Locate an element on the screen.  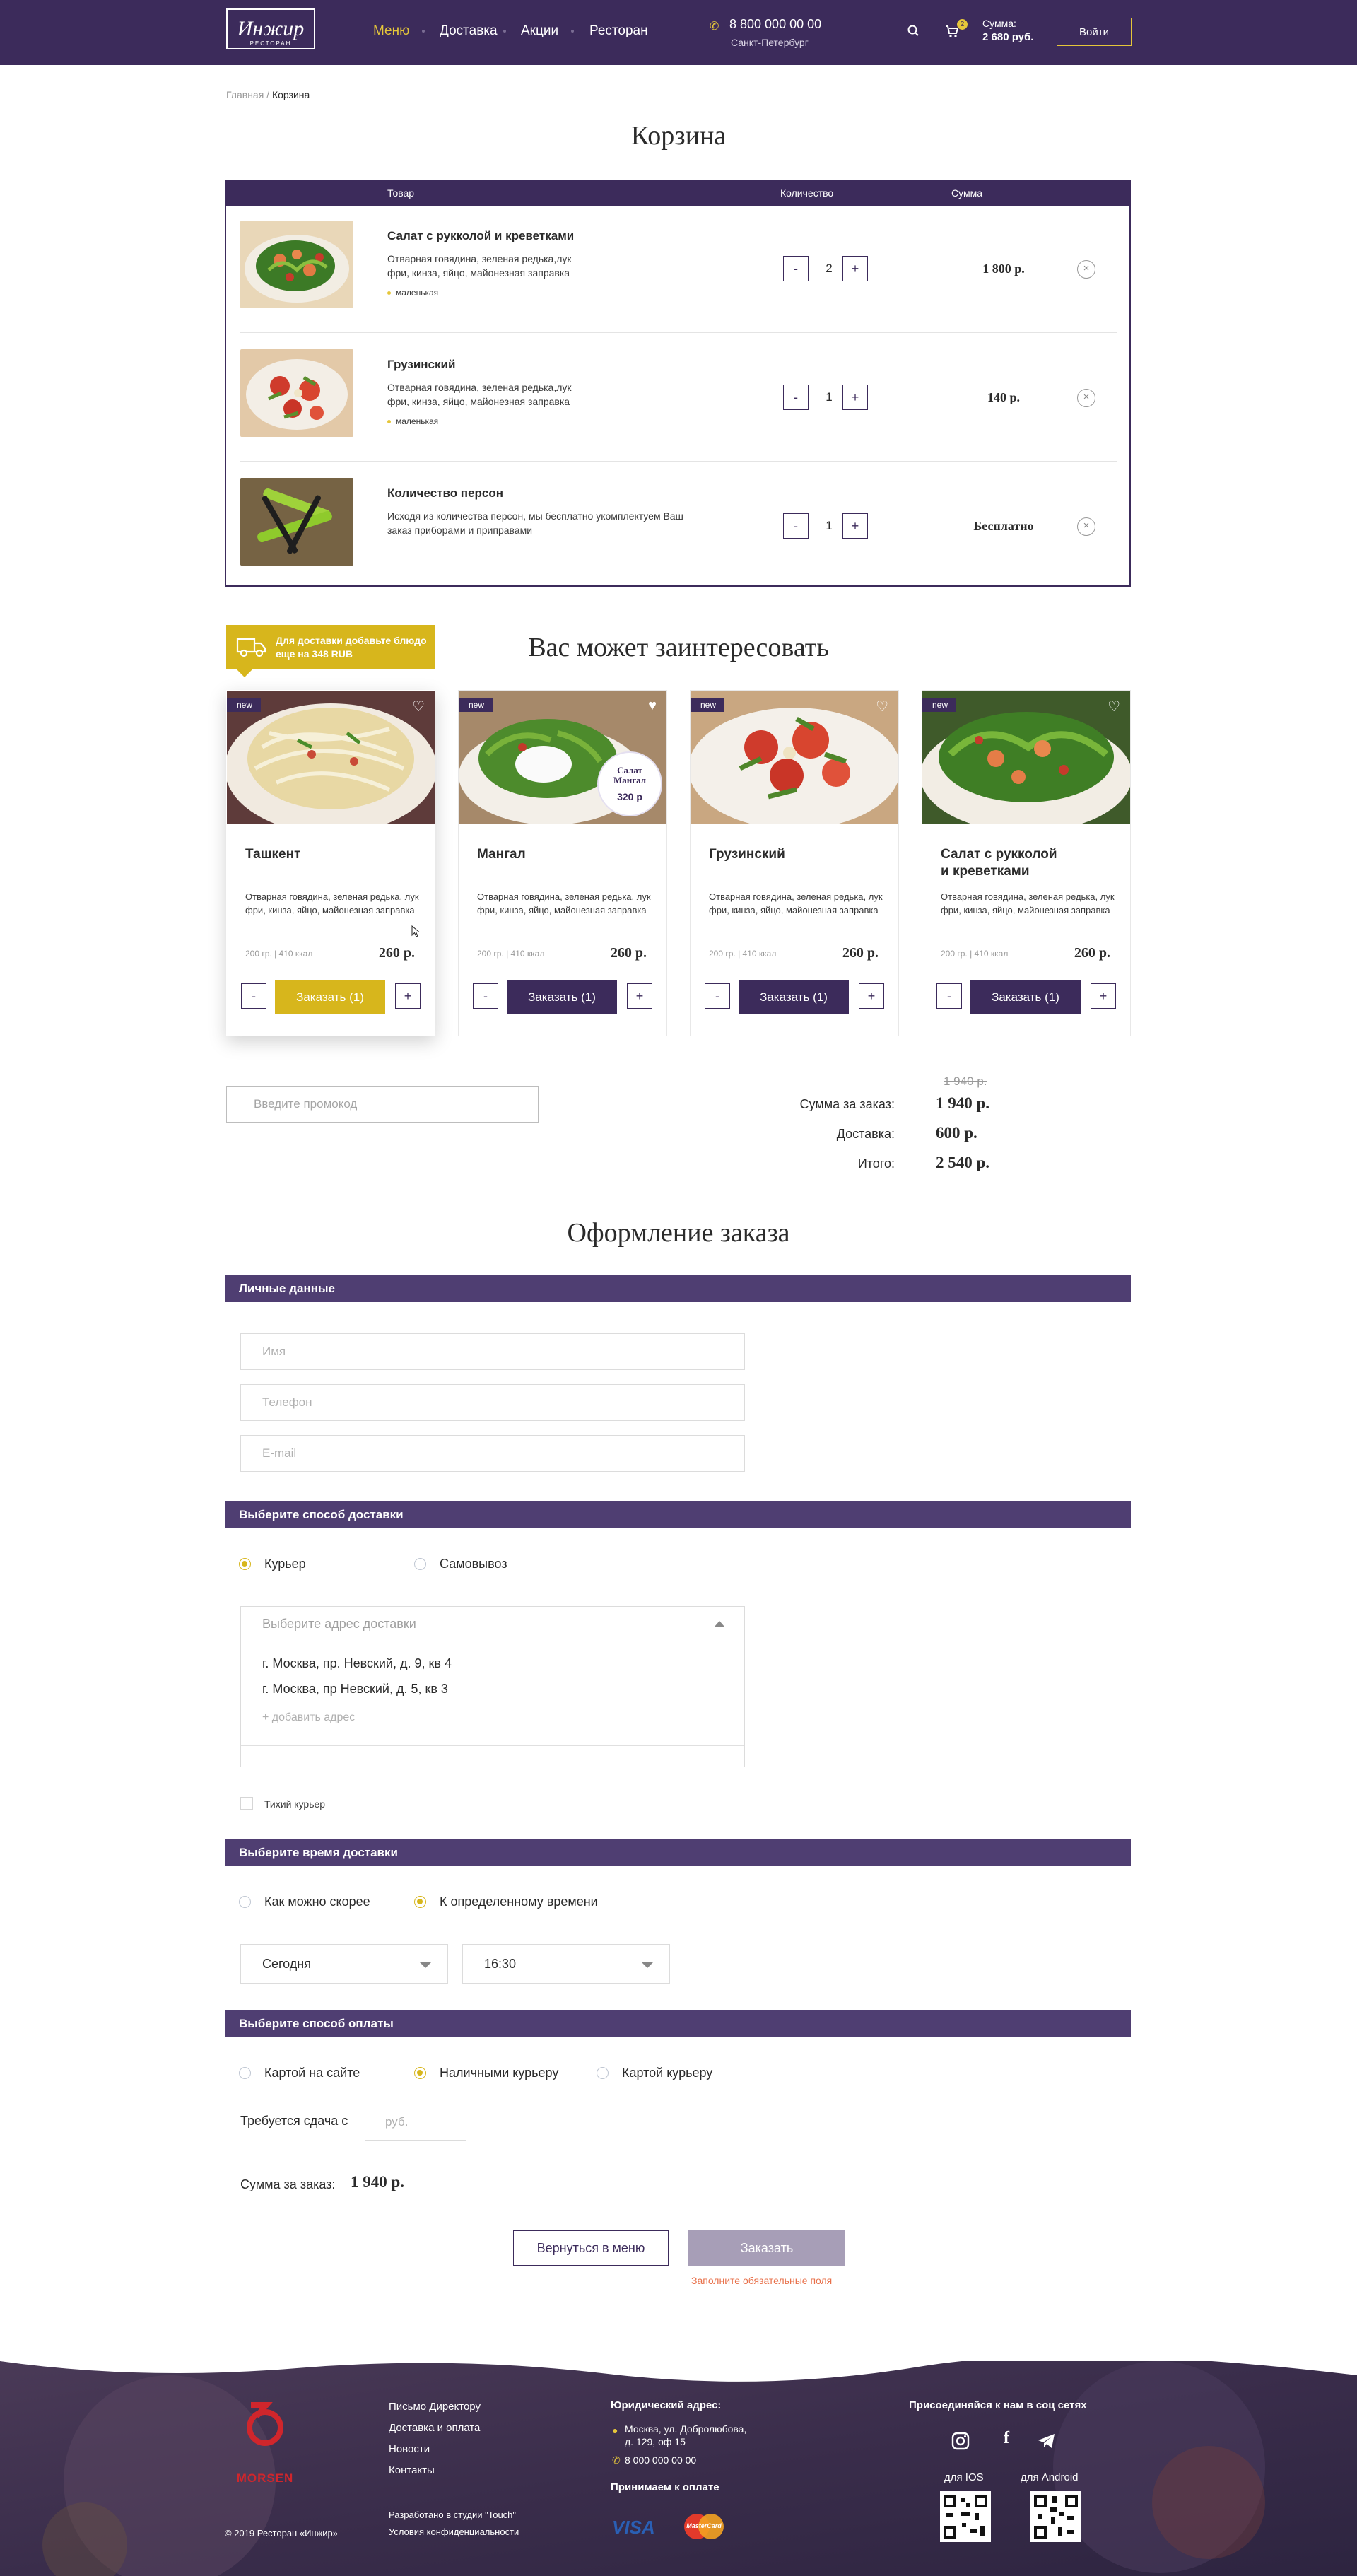
legal-address-title: Юридический адрес: is located at coordinates (666, 2405).